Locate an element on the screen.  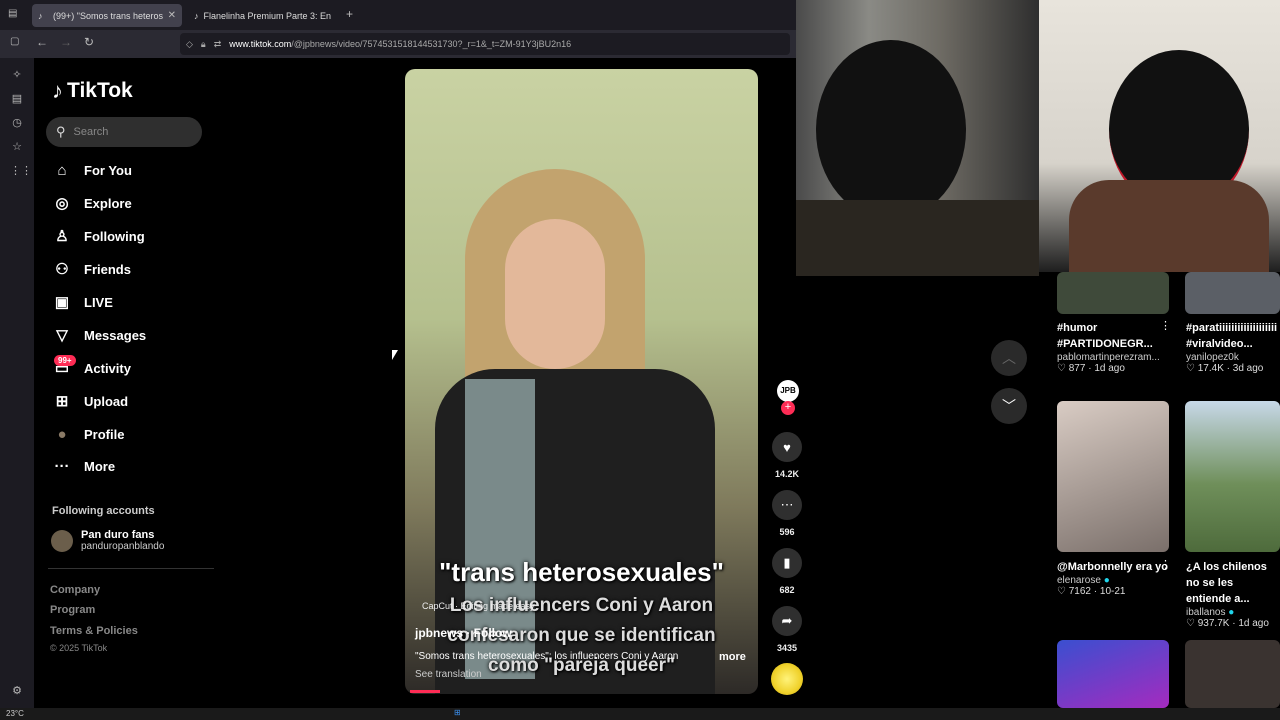
back-icon: ← is located at coordinates (42, 42).